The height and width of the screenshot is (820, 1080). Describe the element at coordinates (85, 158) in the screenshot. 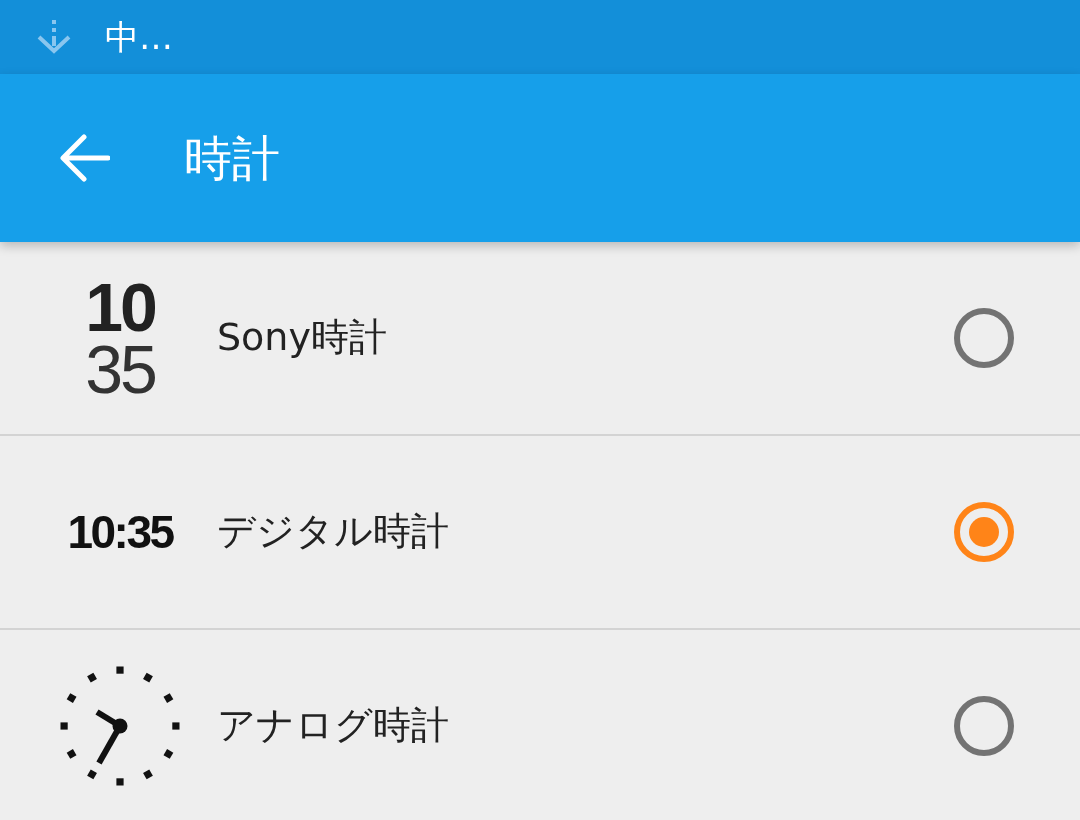

I see `back-arrow-icon` at that location.